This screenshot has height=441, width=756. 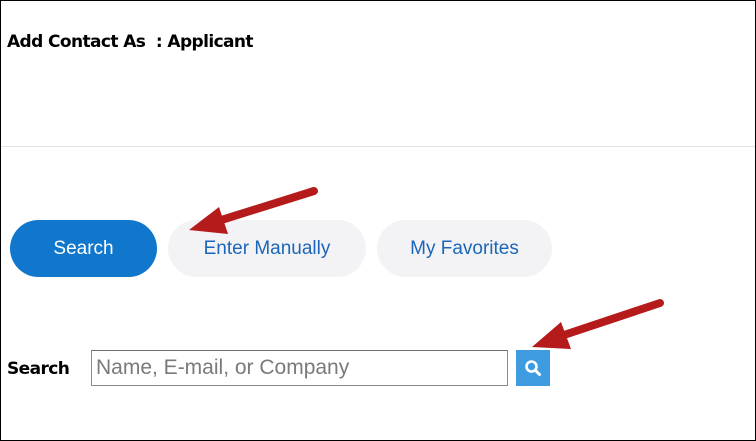 What do you see at coordinates (267, 248) in the screenshot?
I see `tab-enter-manually: Enter Manually` at bounding box center [267, 248].